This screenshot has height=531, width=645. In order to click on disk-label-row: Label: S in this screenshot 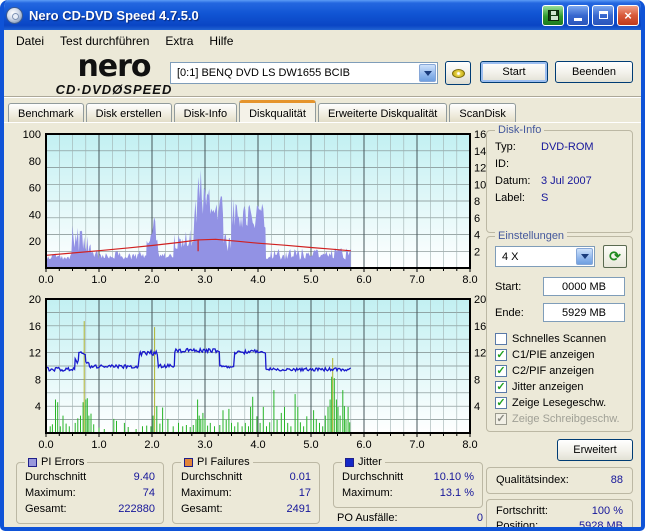, I will do `click(559, 198)`.